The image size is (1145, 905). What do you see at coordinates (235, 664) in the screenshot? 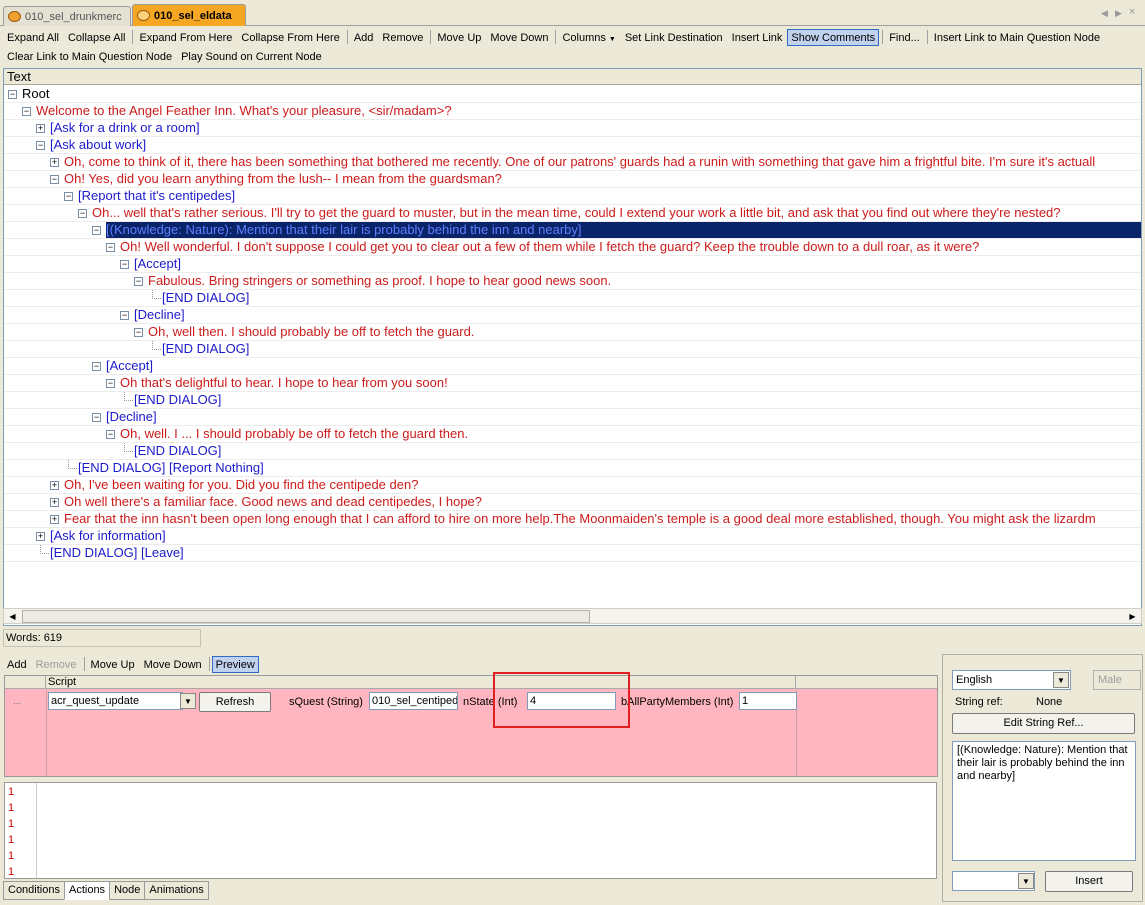
I see `preview-toggle: Preview` at bounding box center [235, 664].